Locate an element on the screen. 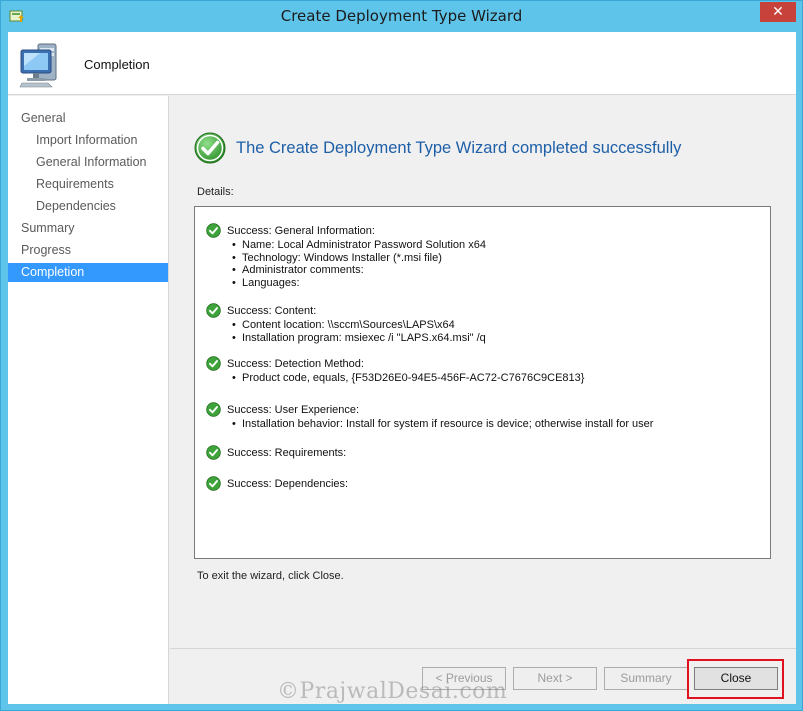 This screenshot has height=711, width=803. details-label: Details: is located at coordinates (215, 192).